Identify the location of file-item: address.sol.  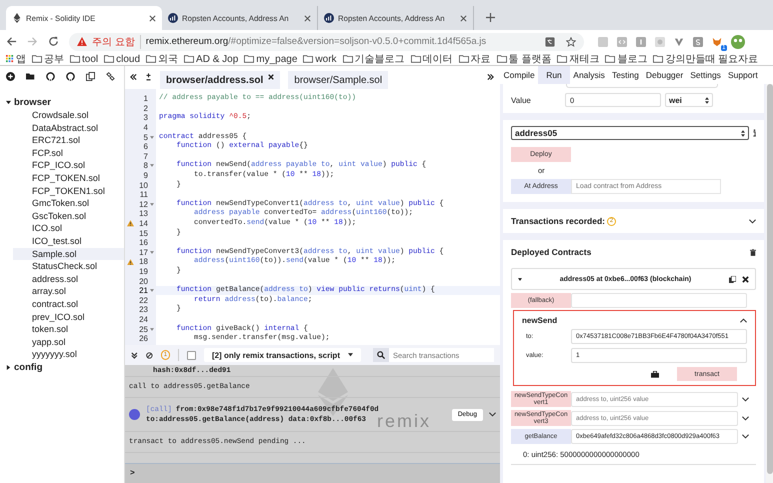
(68, 279).